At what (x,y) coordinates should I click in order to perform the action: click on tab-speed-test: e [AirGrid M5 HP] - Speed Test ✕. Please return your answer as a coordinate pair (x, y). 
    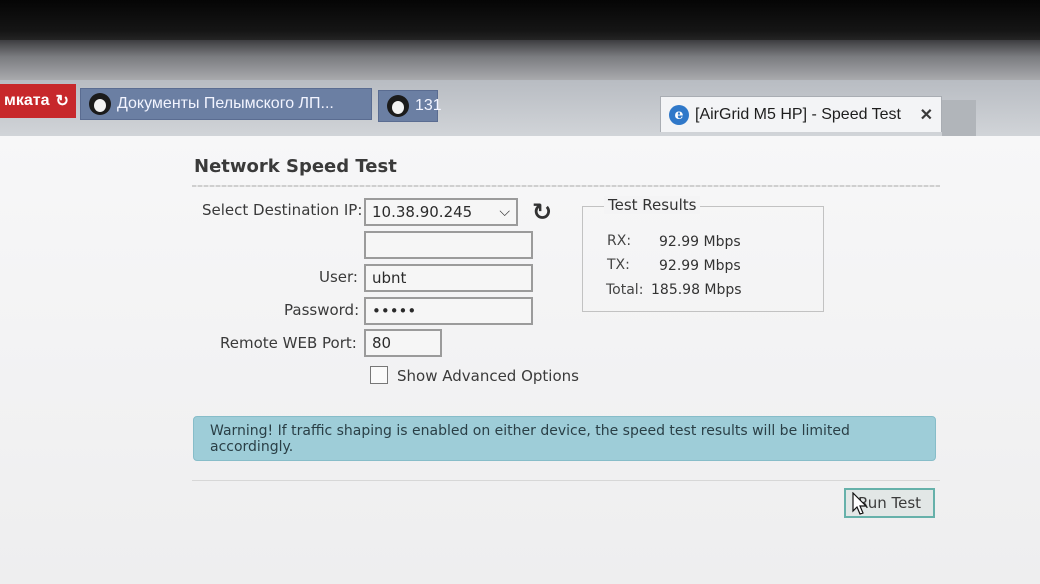
    Looking at the image, I should click on (801, 114).